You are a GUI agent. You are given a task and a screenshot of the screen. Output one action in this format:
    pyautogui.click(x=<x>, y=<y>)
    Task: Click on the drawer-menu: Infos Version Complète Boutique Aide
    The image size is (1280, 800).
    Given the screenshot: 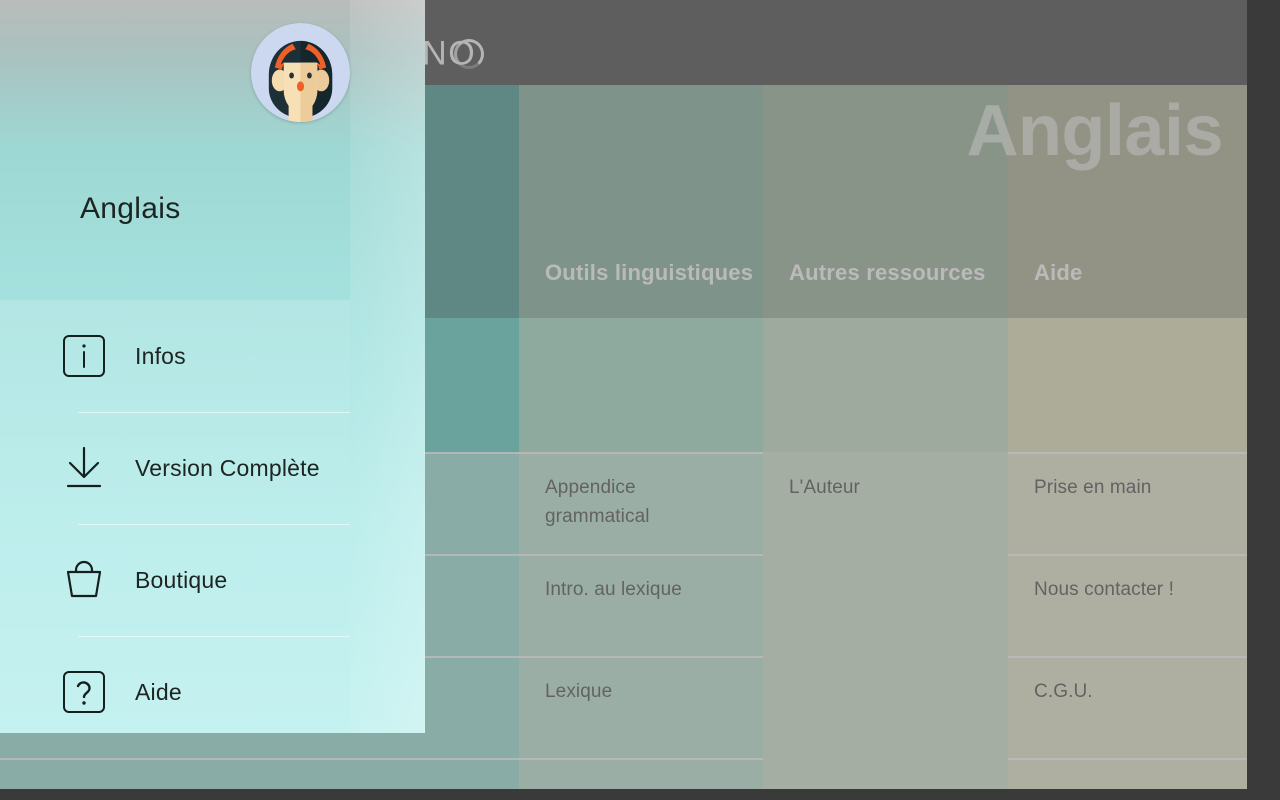 What is the action you would take?
    pyautogui.click(x=175, y=516)
    